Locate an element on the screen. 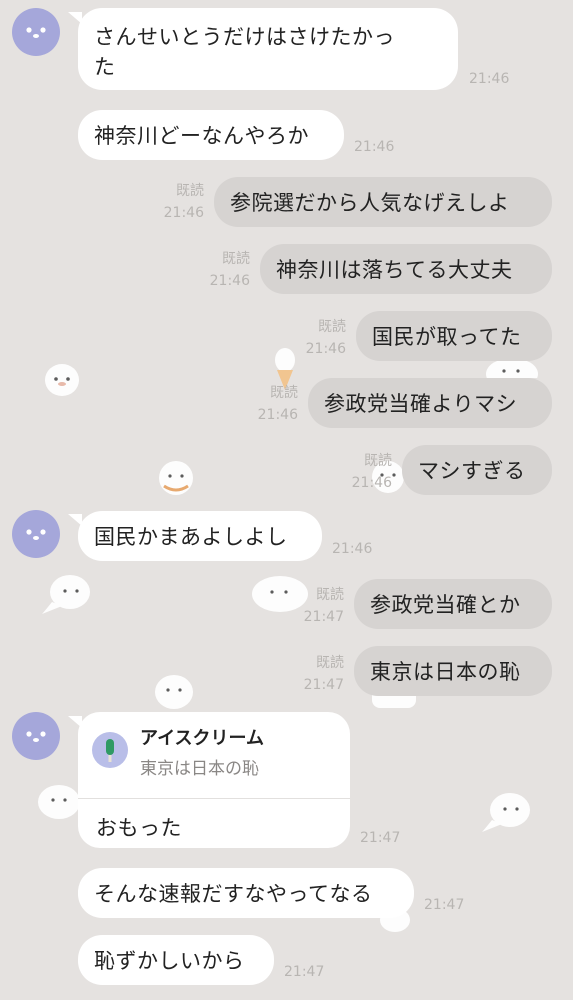 This screenshot has width=573, height=1000. message-bubble: そんな速報だすなやってなる is located at coordinates (246, 893).